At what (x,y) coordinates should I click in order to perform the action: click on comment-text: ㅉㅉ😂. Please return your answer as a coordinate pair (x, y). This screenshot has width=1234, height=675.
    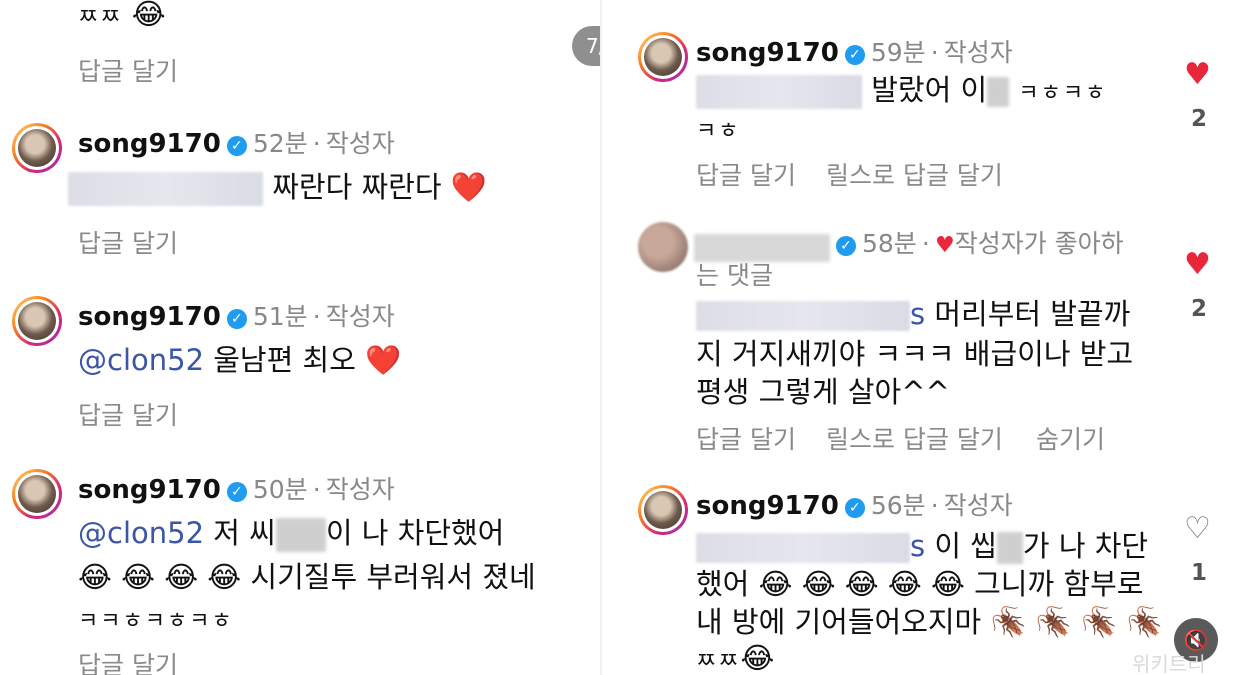
    Looking at the image, I should click on (735, 658).